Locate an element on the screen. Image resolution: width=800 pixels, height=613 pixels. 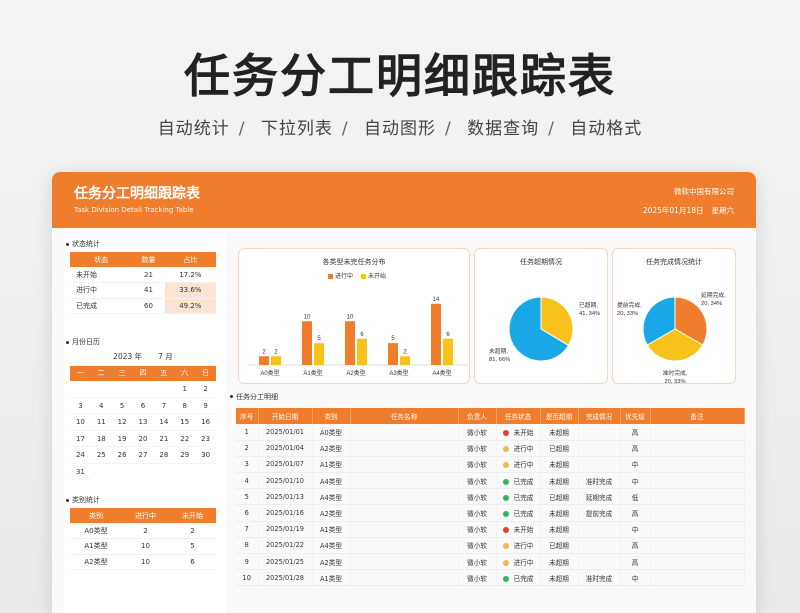
start-date-cell: 2025/01/28 is located at coordinates (285, 578).